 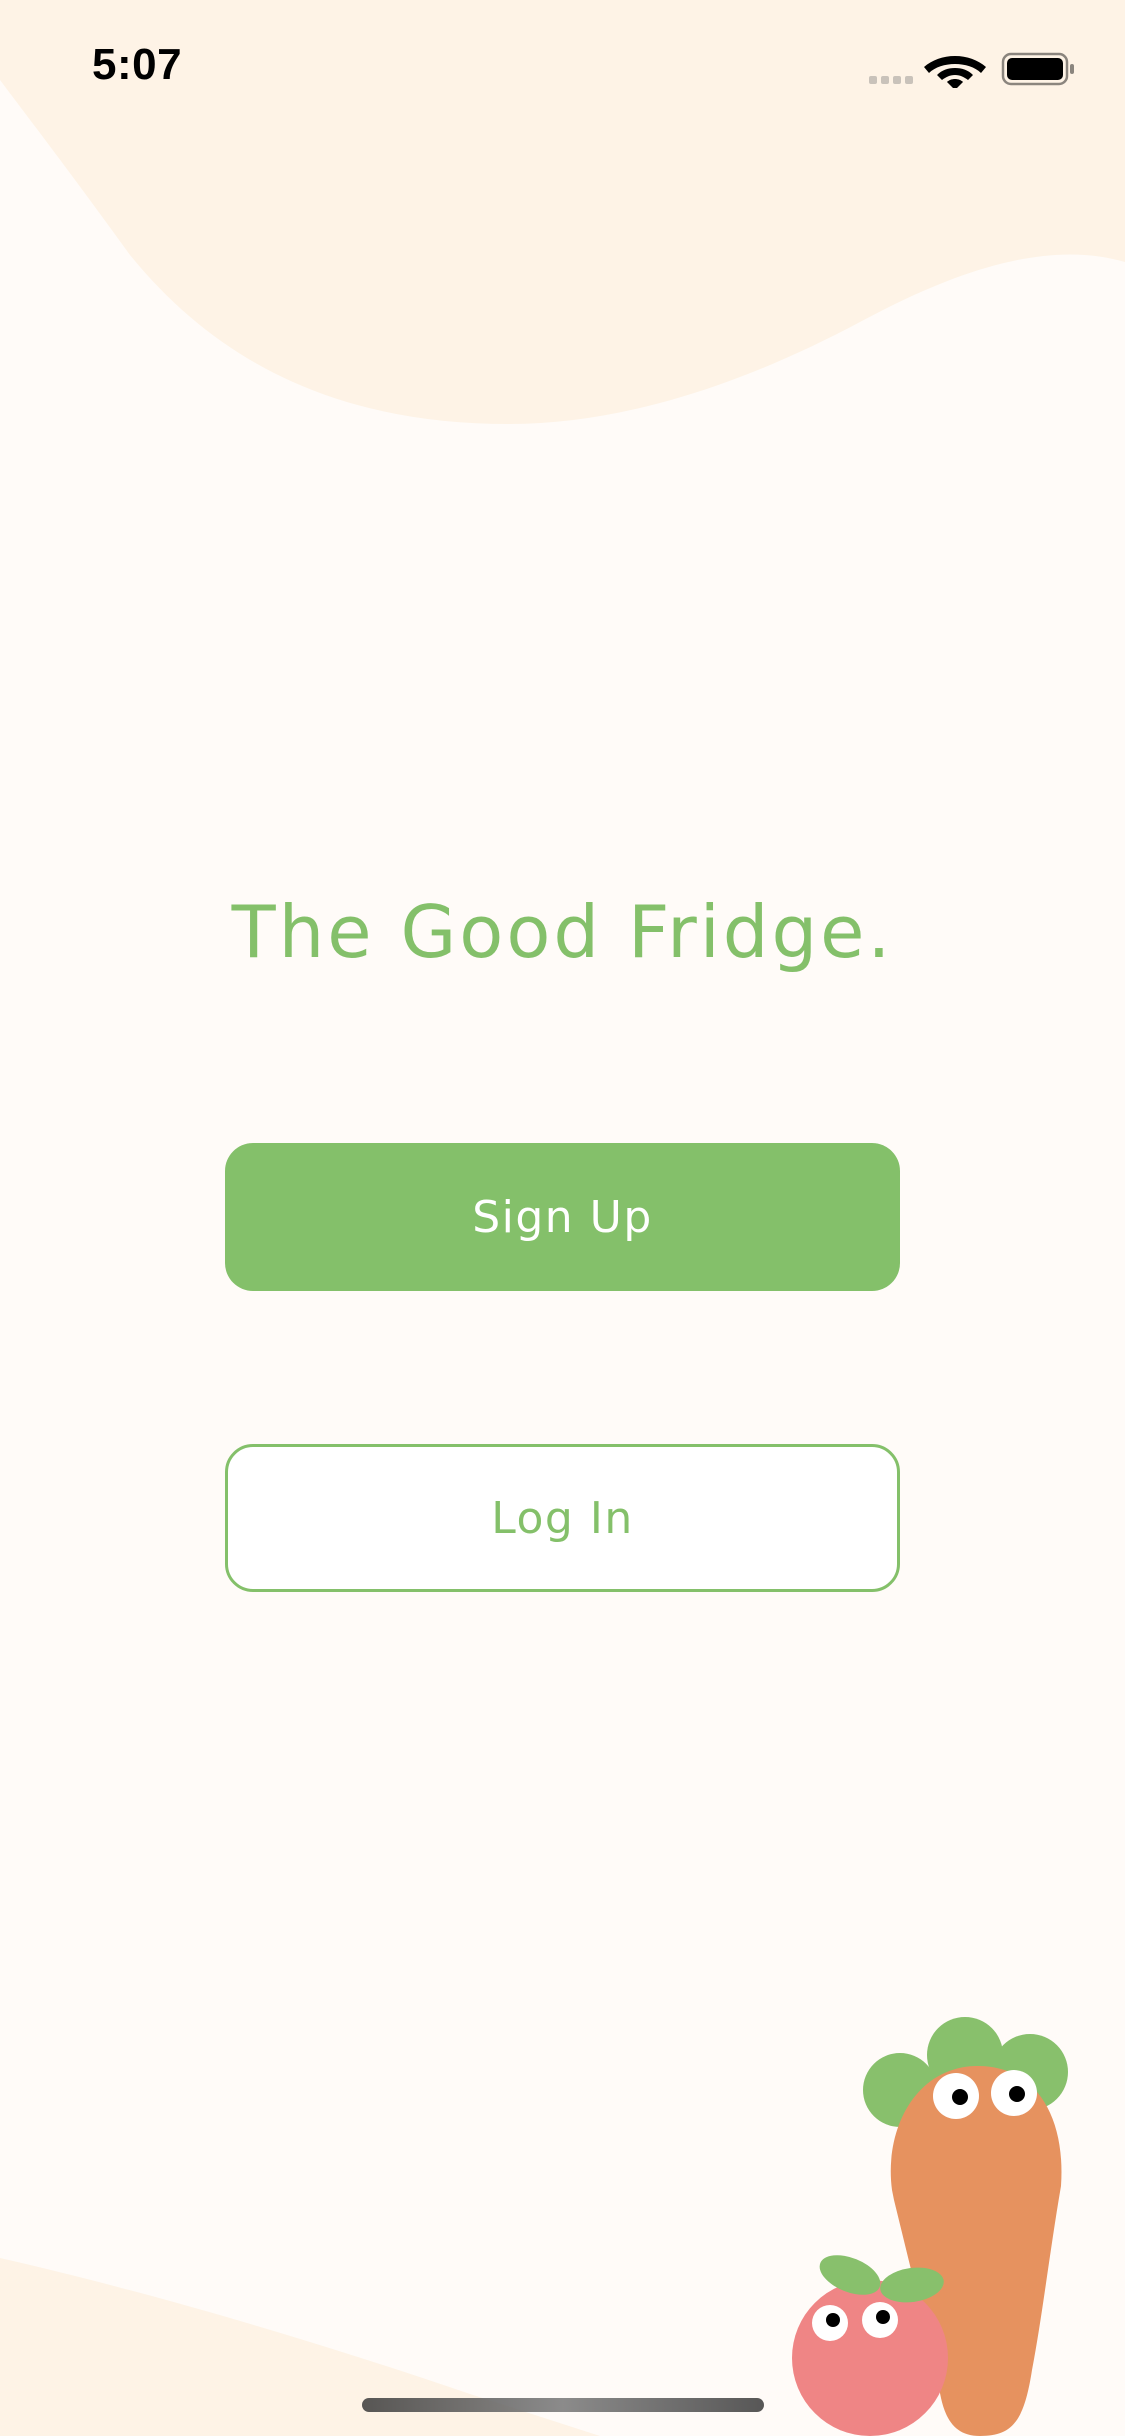 What do you see at coordinates (891, 80) in the screenshot?
I see `signal-dots-icon` at bounding box center [891, 80].